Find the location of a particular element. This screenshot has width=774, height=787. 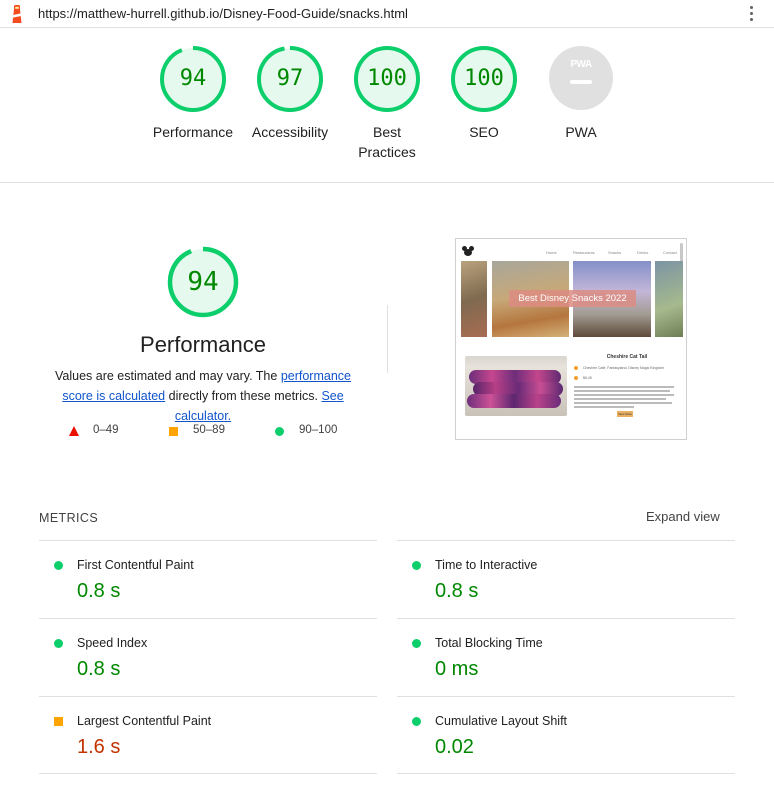

metric-largest-contentful-paint: Largest Contentful Paint 1.6 s is located at coordinates (208, 735).